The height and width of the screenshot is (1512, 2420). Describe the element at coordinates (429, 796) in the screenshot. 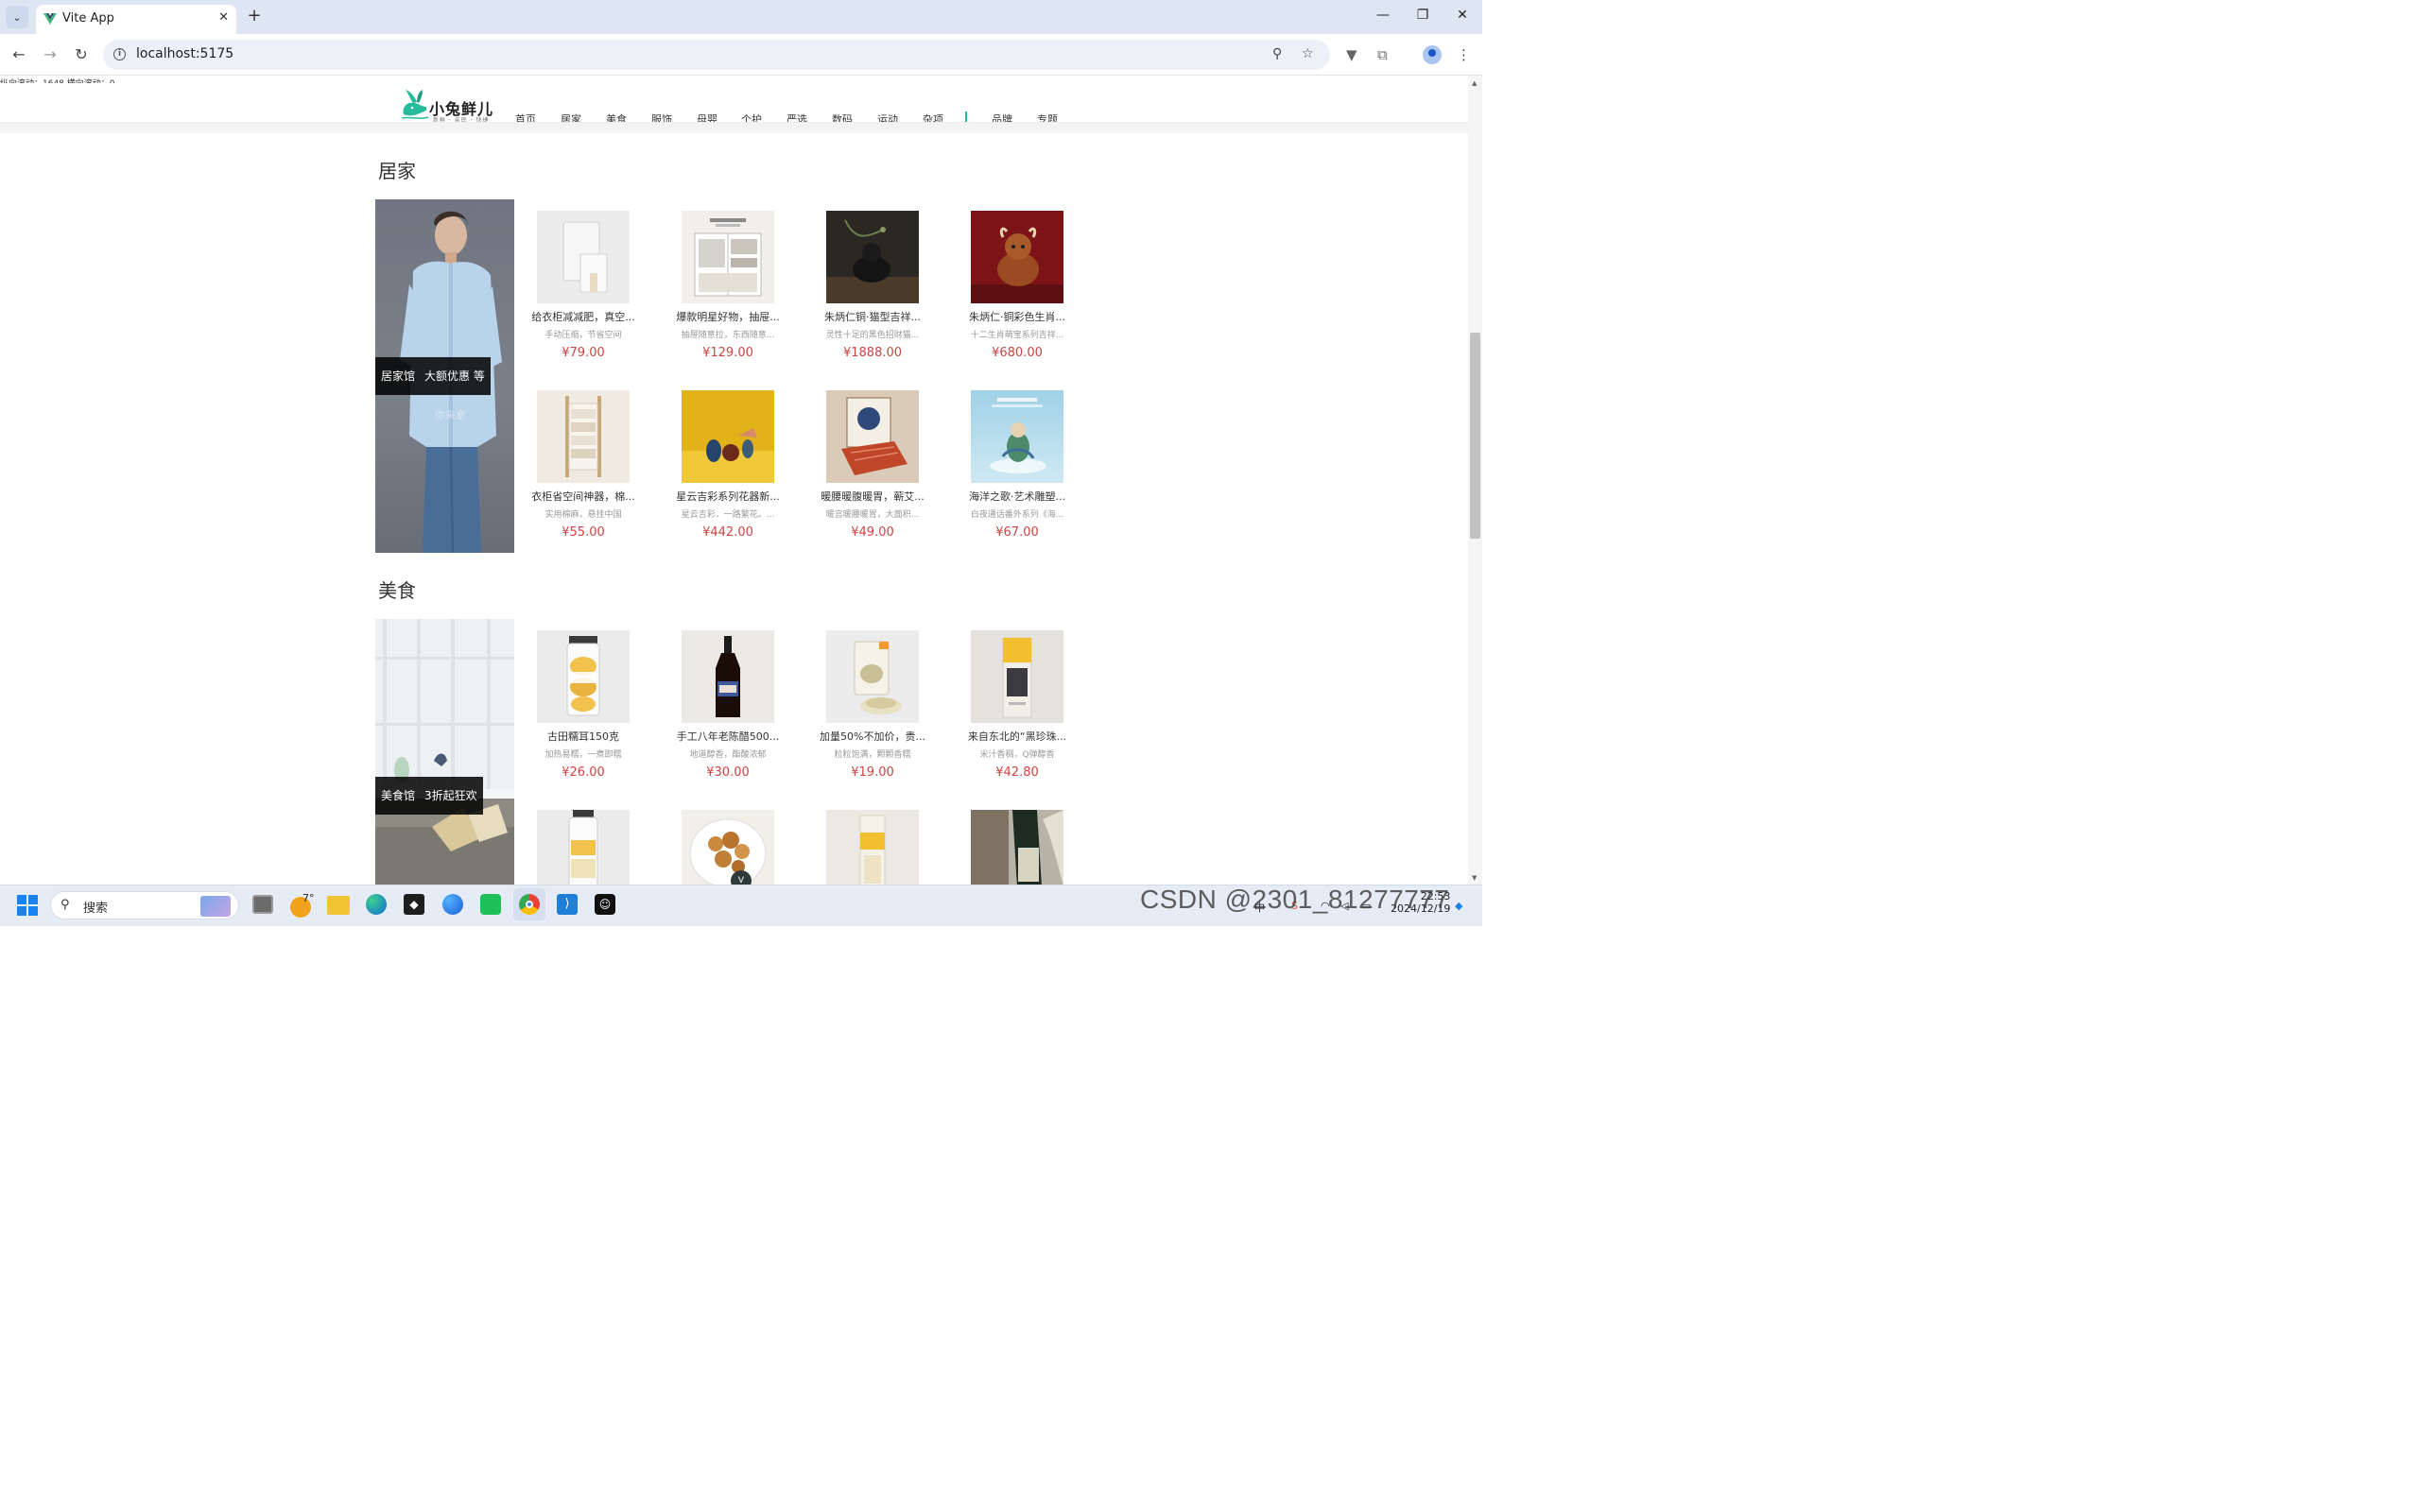

I see `banner-label-food: 美食馆 3折起狂欢` at that location.